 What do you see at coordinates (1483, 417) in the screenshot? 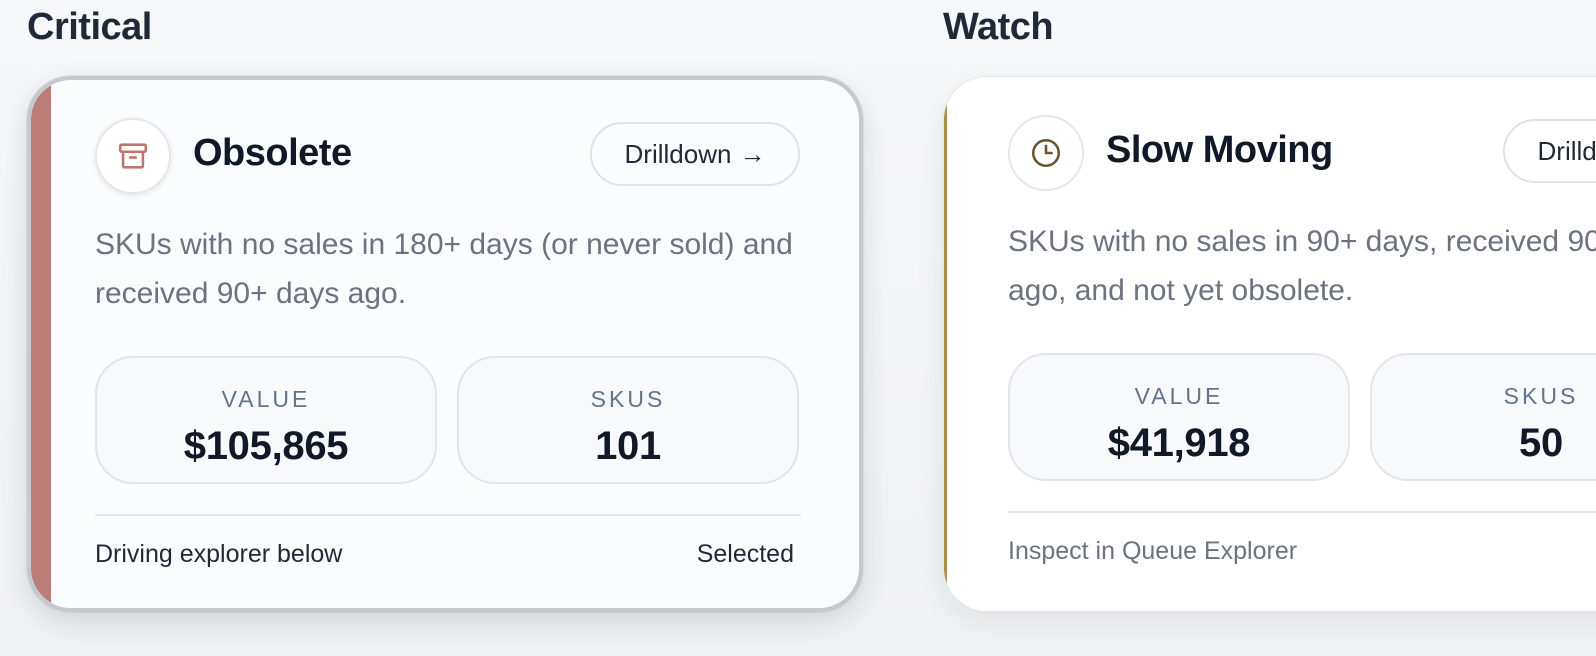
I see `stat-skus-box: SKUS 50` at bounding box center [1483, 417].